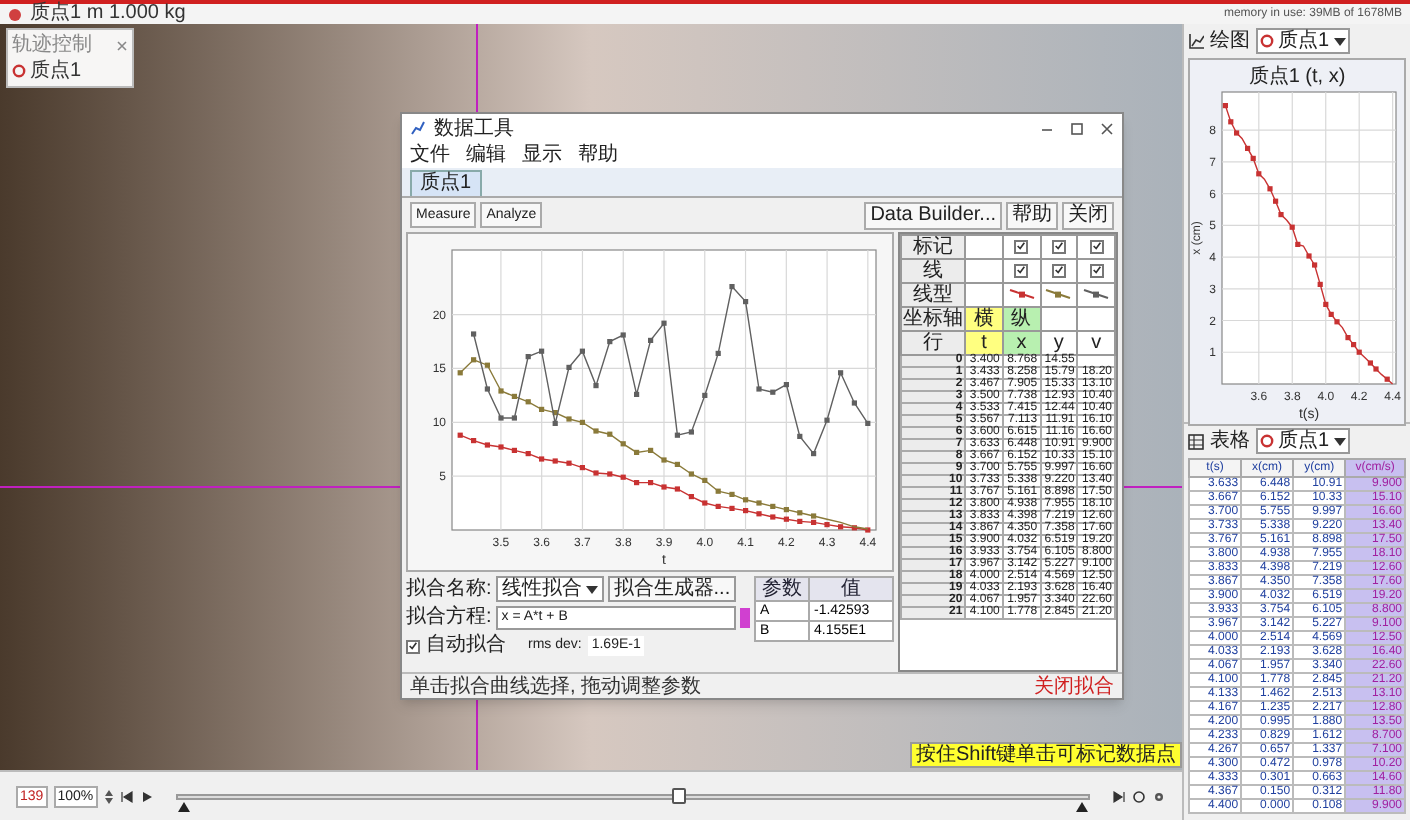 The width and height of the screenshot is (1410, 820). Describe the element at coordinates (108, 14) in the screenshot. I see `window-title: 质点1 m 1.000 kg` at that location.